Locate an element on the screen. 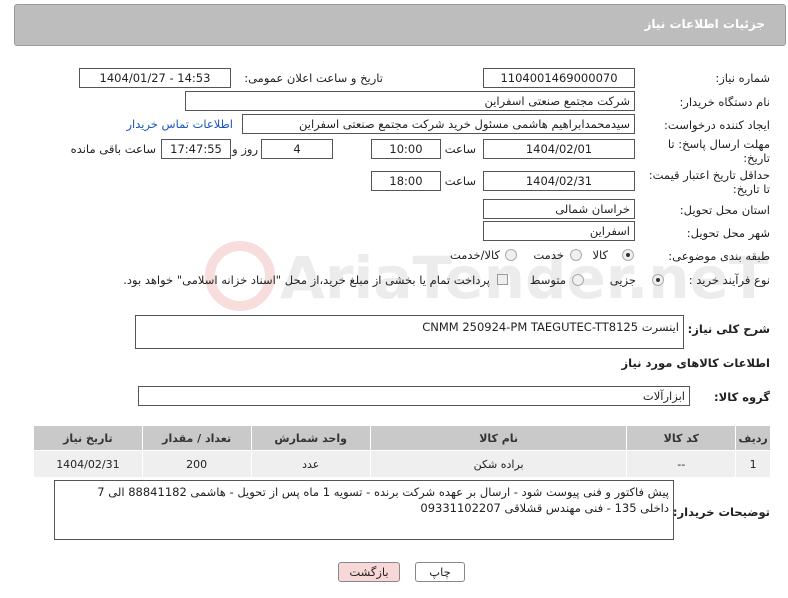 The height and width of the screenshot is (598, 788). buyer-label: نام دستگاه خریدار: is located at coordinates (724, 102).